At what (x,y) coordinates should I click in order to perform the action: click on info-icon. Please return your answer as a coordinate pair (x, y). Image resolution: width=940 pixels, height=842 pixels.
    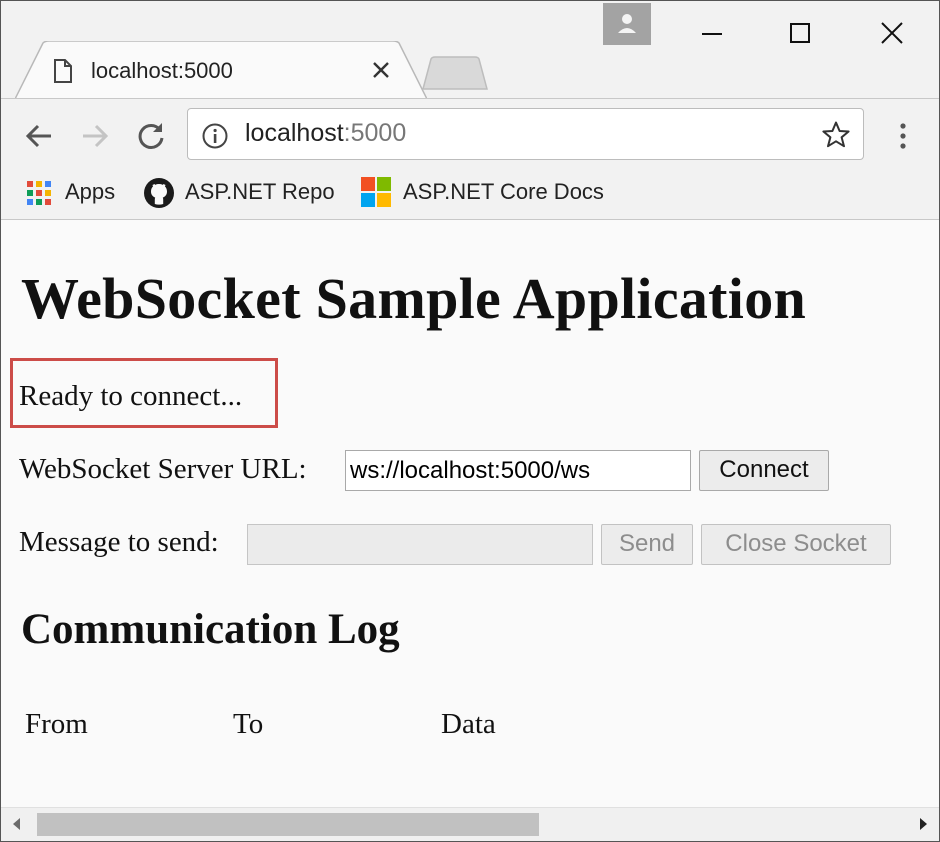
    Looking at the image, I should click on (215, 136).